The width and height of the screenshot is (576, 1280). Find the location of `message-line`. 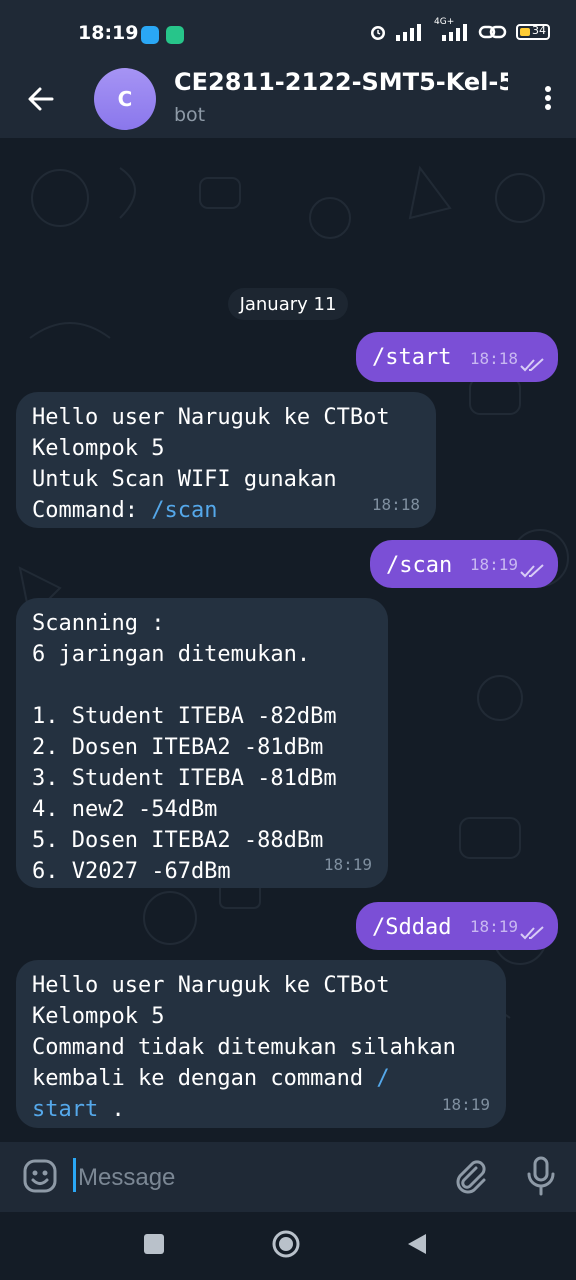

message-line is located at coordinates (202, 685).